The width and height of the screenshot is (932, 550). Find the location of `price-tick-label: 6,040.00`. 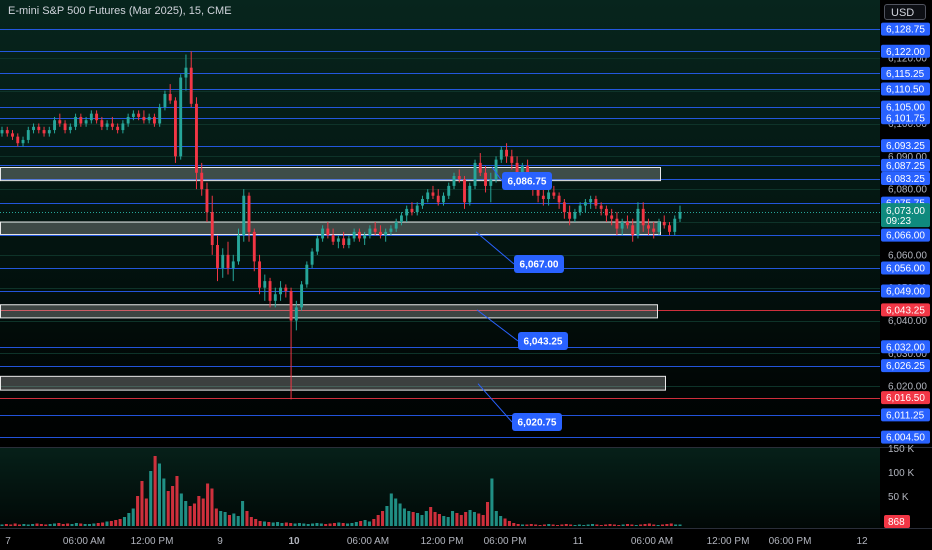

price-tick-label: 6,040.00 is located at coordinates (907, 321).